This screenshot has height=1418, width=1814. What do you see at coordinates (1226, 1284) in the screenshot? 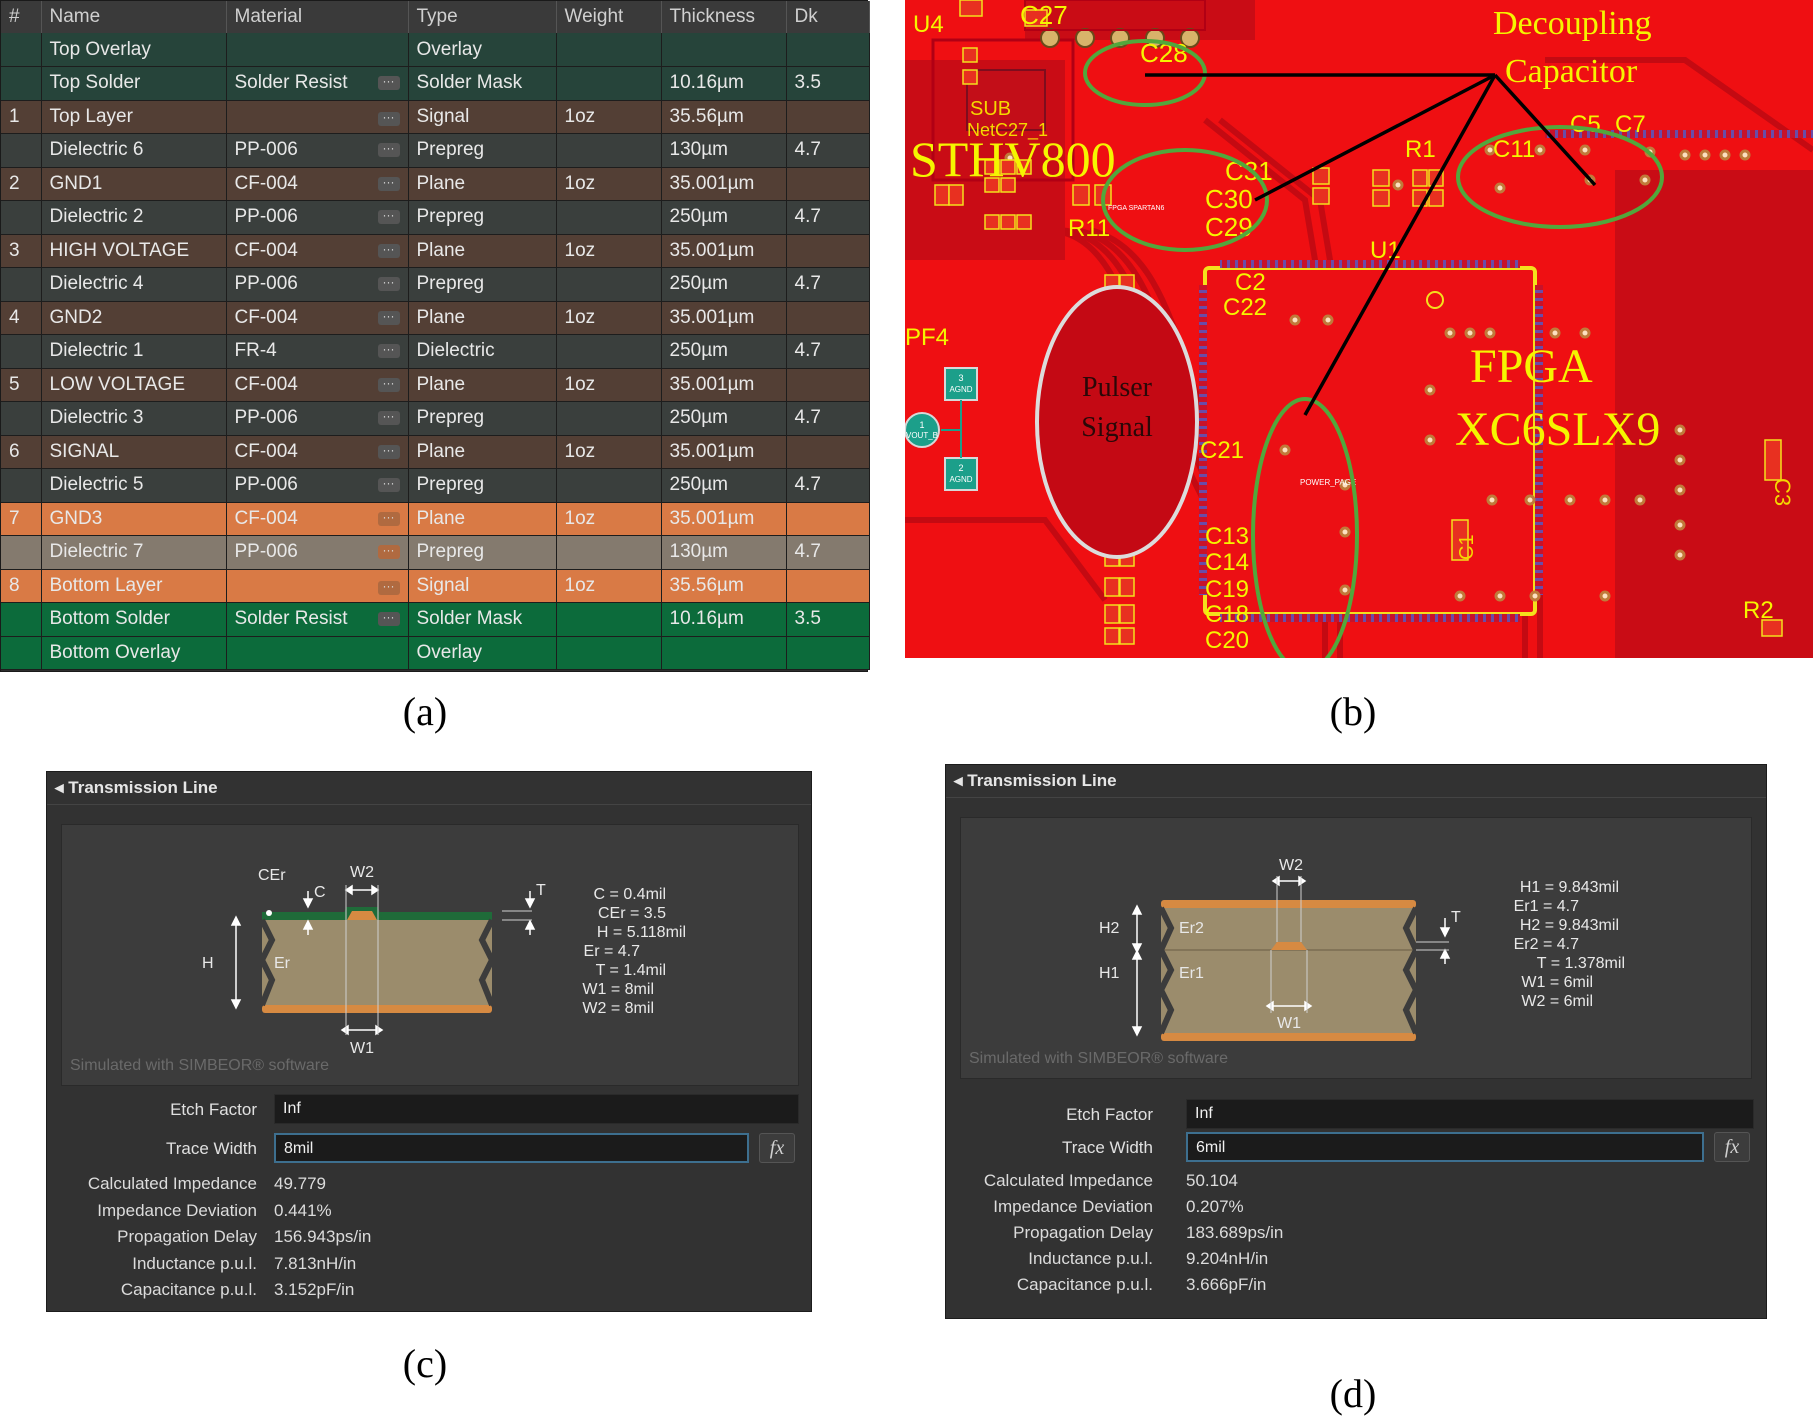
I see `result-value: 3.666pF/in` at bounding box center [1226, 1284].